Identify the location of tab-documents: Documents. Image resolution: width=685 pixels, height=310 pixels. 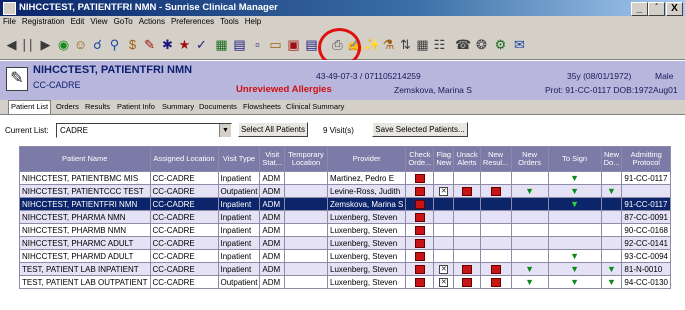
(218, 107).